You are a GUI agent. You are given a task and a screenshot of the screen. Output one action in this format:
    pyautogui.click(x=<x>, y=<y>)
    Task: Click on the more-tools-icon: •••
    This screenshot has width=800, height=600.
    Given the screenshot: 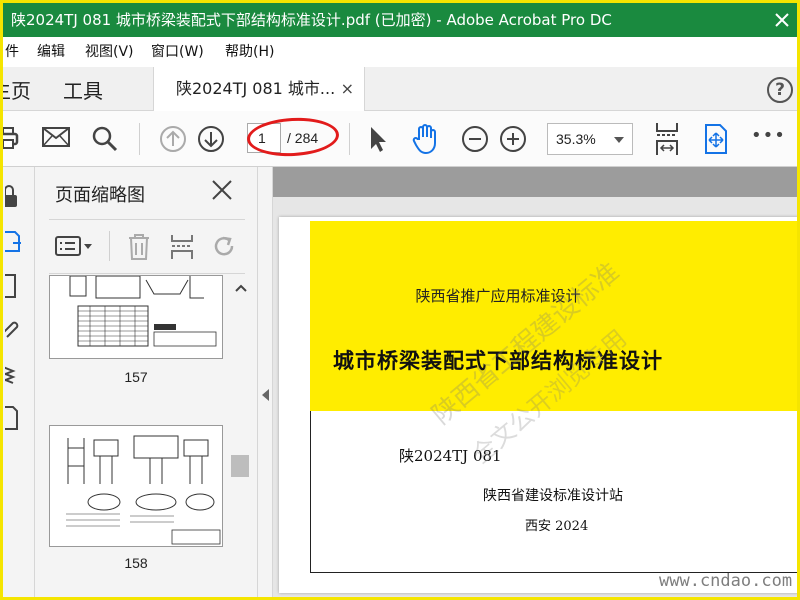 What is the action you would take?
    pyautogui.click(x=768, y=135)
    